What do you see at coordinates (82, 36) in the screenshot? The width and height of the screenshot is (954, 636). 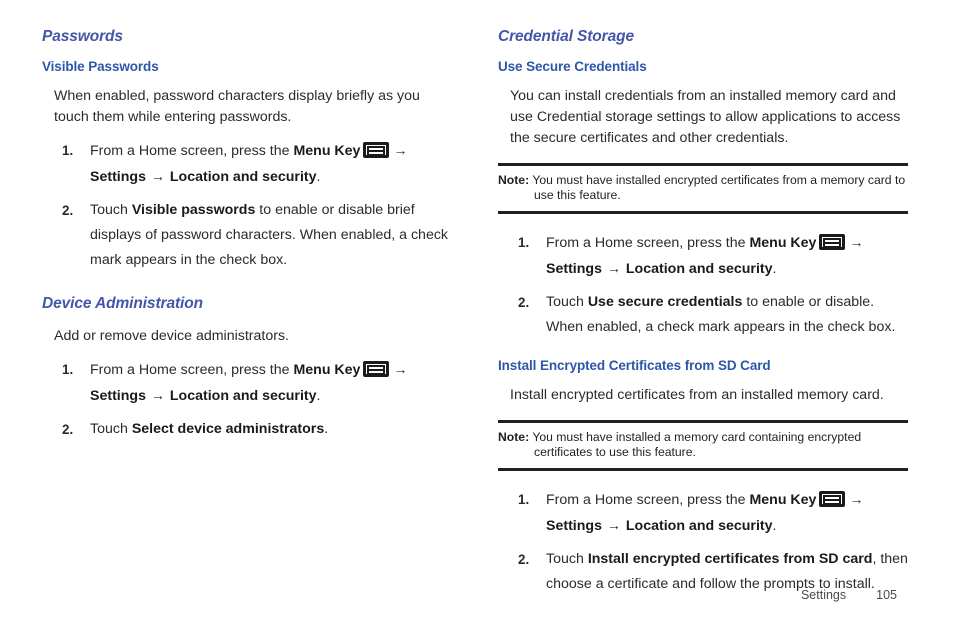 I see `section-heading-passwords: Passwords` at bounding box center [82, 36].